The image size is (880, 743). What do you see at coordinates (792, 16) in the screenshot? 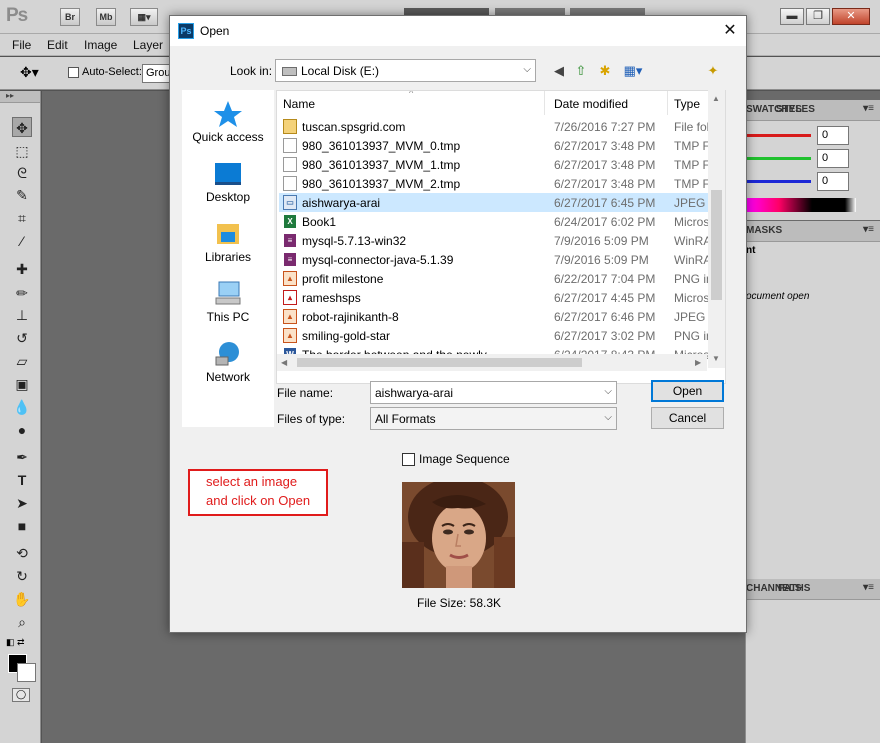
I see `minimize-button: ▬` at bounding box center [792, 16].